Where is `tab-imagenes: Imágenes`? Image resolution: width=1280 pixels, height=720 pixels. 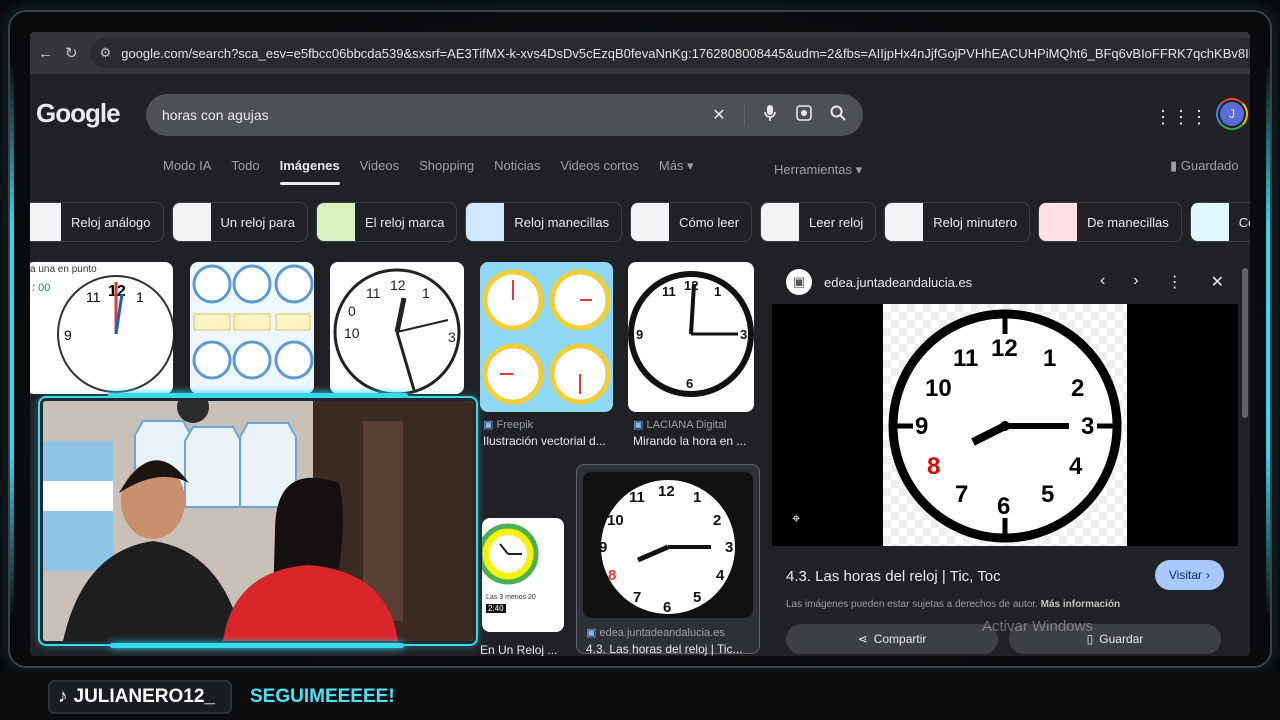
tab-imagenes: Imágenes is located at coordinates (310, 171).